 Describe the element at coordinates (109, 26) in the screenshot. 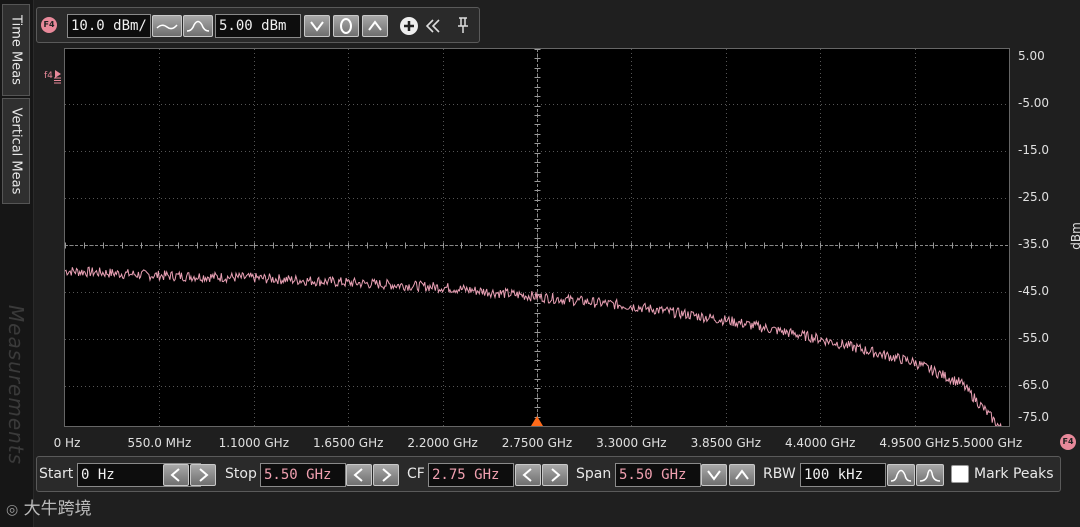

I see `vertical-scale-field: 10.0 dBm/` at that location.